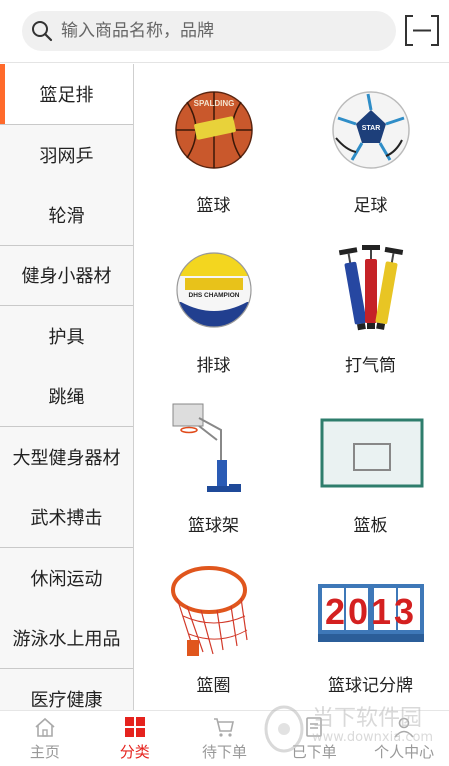  What do you see at coordinates (42, 31) in the screenshot?
I see `search-icon` at bounding box center [42, 31].